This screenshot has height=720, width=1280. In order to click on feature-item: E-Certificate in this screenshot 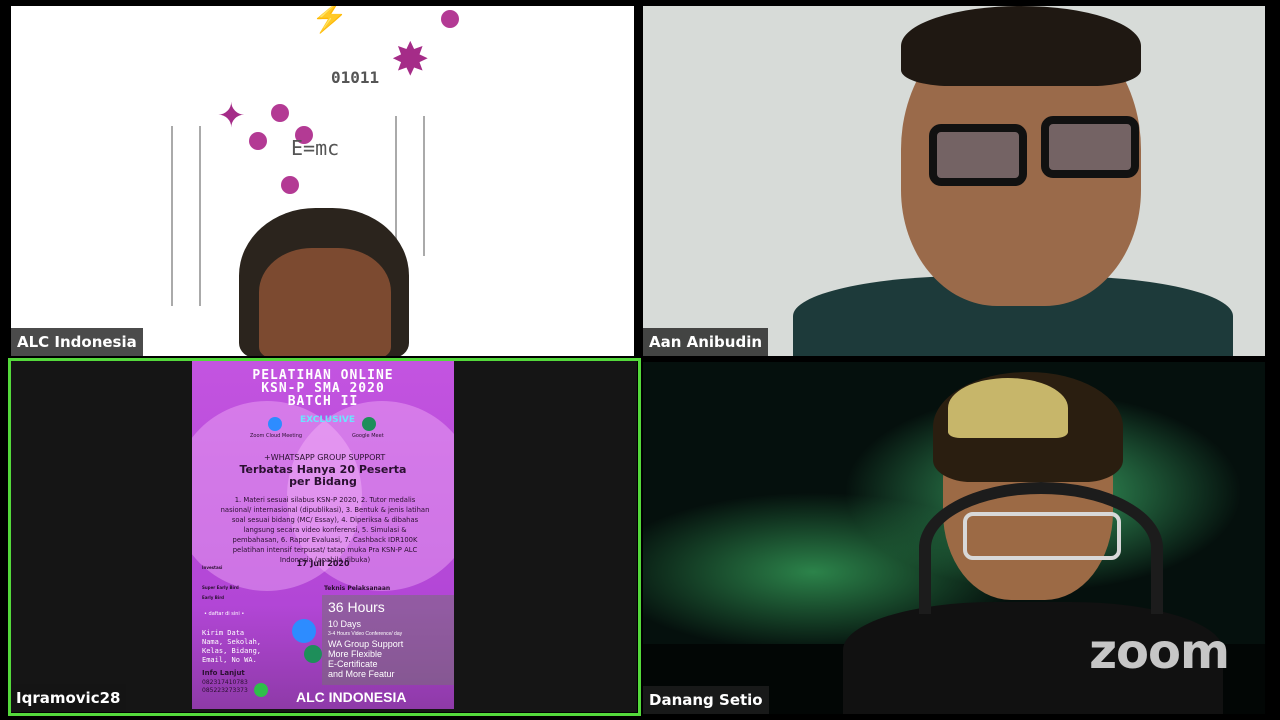, I will do `click(353, 664)`.